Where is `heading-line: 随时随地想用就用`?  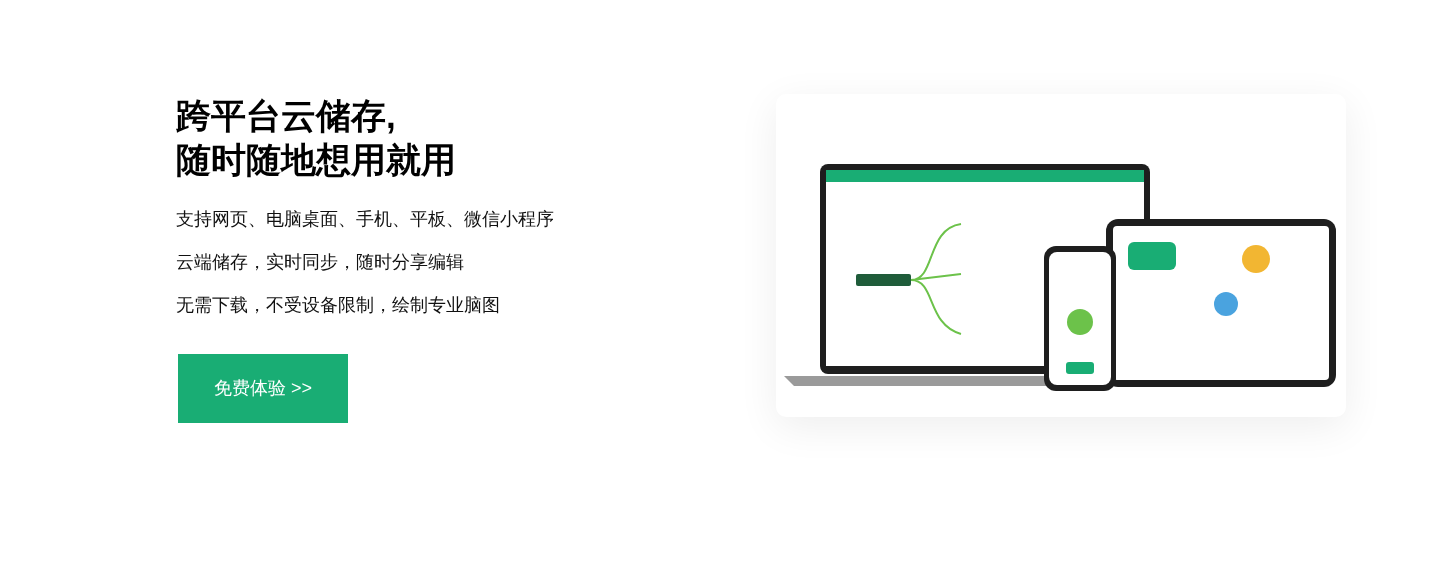
heading-line: 随时随地想用就用 is located at coordinates (316, 160).